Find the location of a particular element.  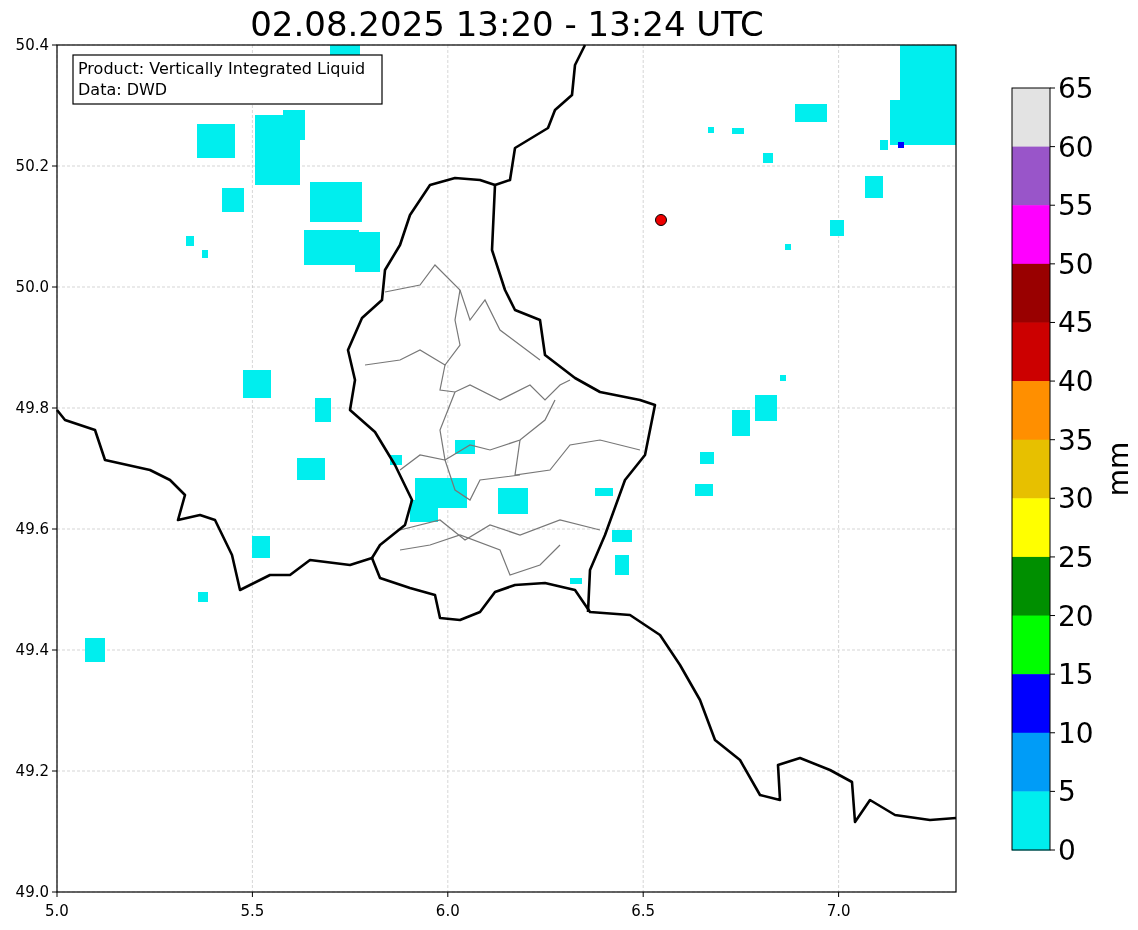

annotation-text: Product: Vertically Integrated Liquid is located at coordinates (222, 68).